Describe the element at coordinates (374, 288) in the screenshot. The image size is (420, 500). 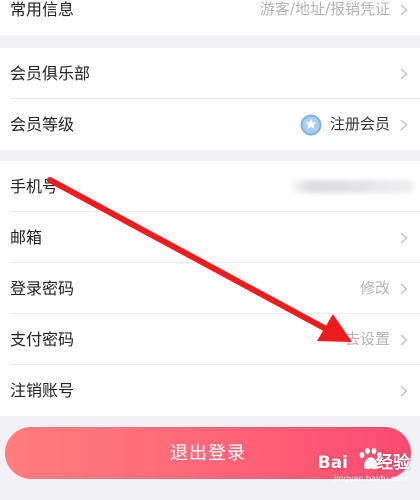
I see `login-password-value: 修改` at that location.